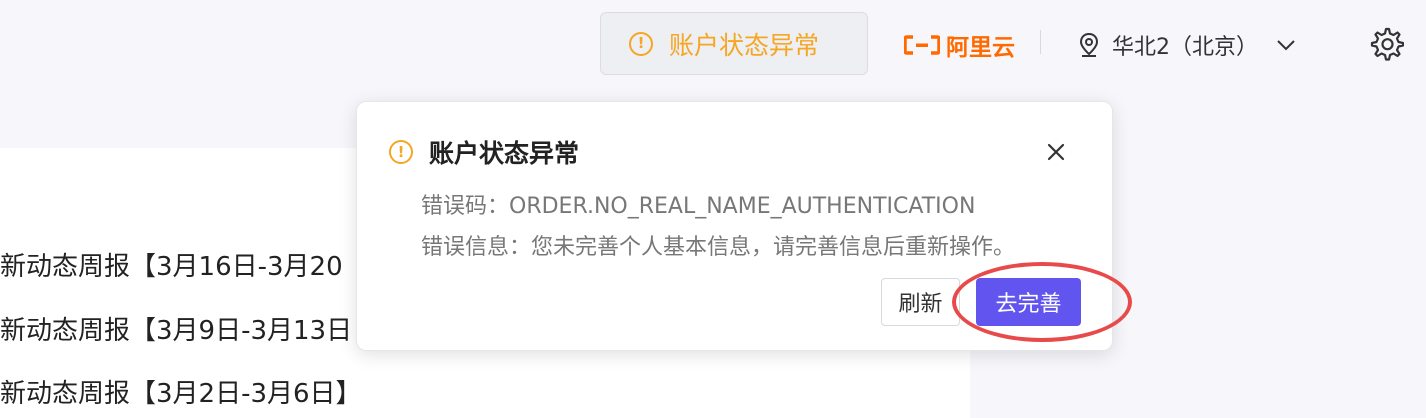 Image resolution: width=1426 pixels, height=418 pixels. What do you see at coordinates (176, 328) in the screenshot?
I see `news-item: 新动态周报【3月9日-3月13日` at bounding box center [176, 328].